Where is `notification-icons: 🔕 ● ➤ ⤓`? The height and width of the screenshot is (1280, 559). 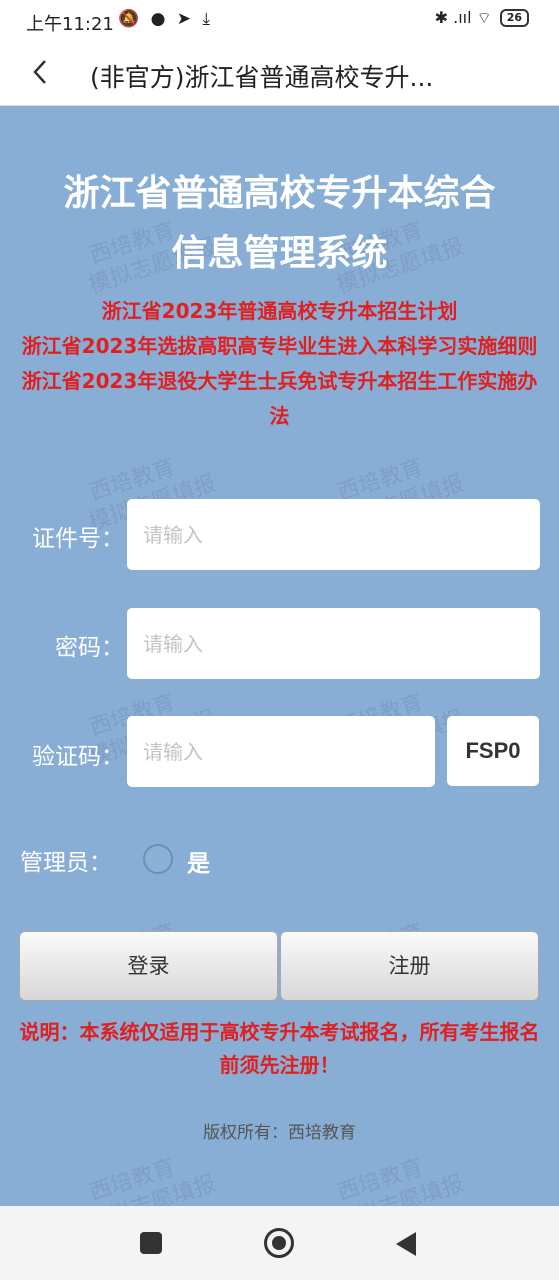
notification-icons: 🔕 ● ➤ ⤓ is located at coordinates (165, 19).